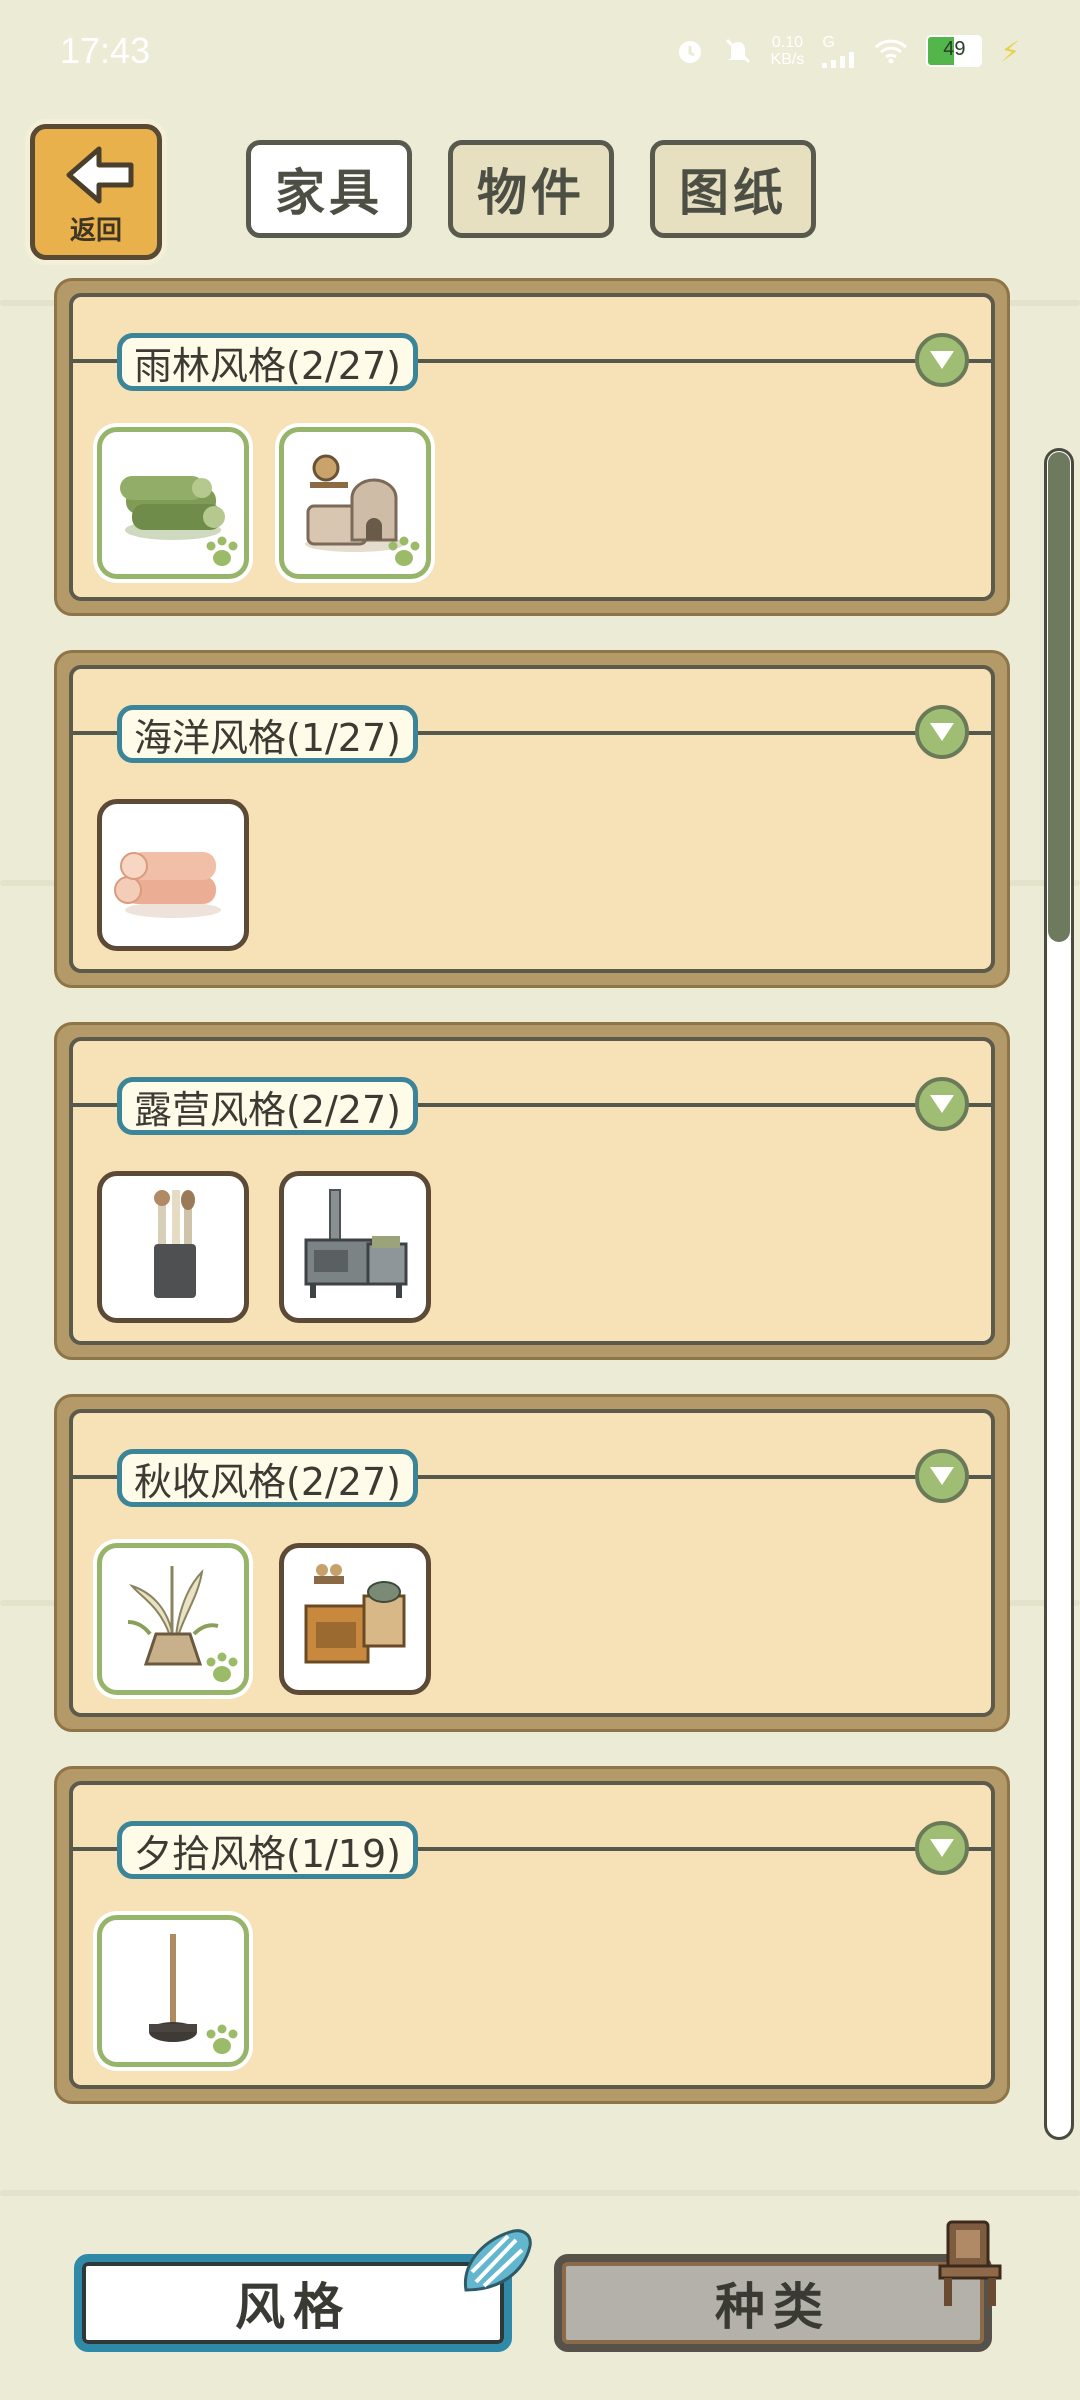 This screenshot has width=1080, height=2400. What do you see at coordinates (532, 447) in the screenshot?
I see `style-section-rainforest: 雨林风格(2/27)` at bounding box center [532, 447].